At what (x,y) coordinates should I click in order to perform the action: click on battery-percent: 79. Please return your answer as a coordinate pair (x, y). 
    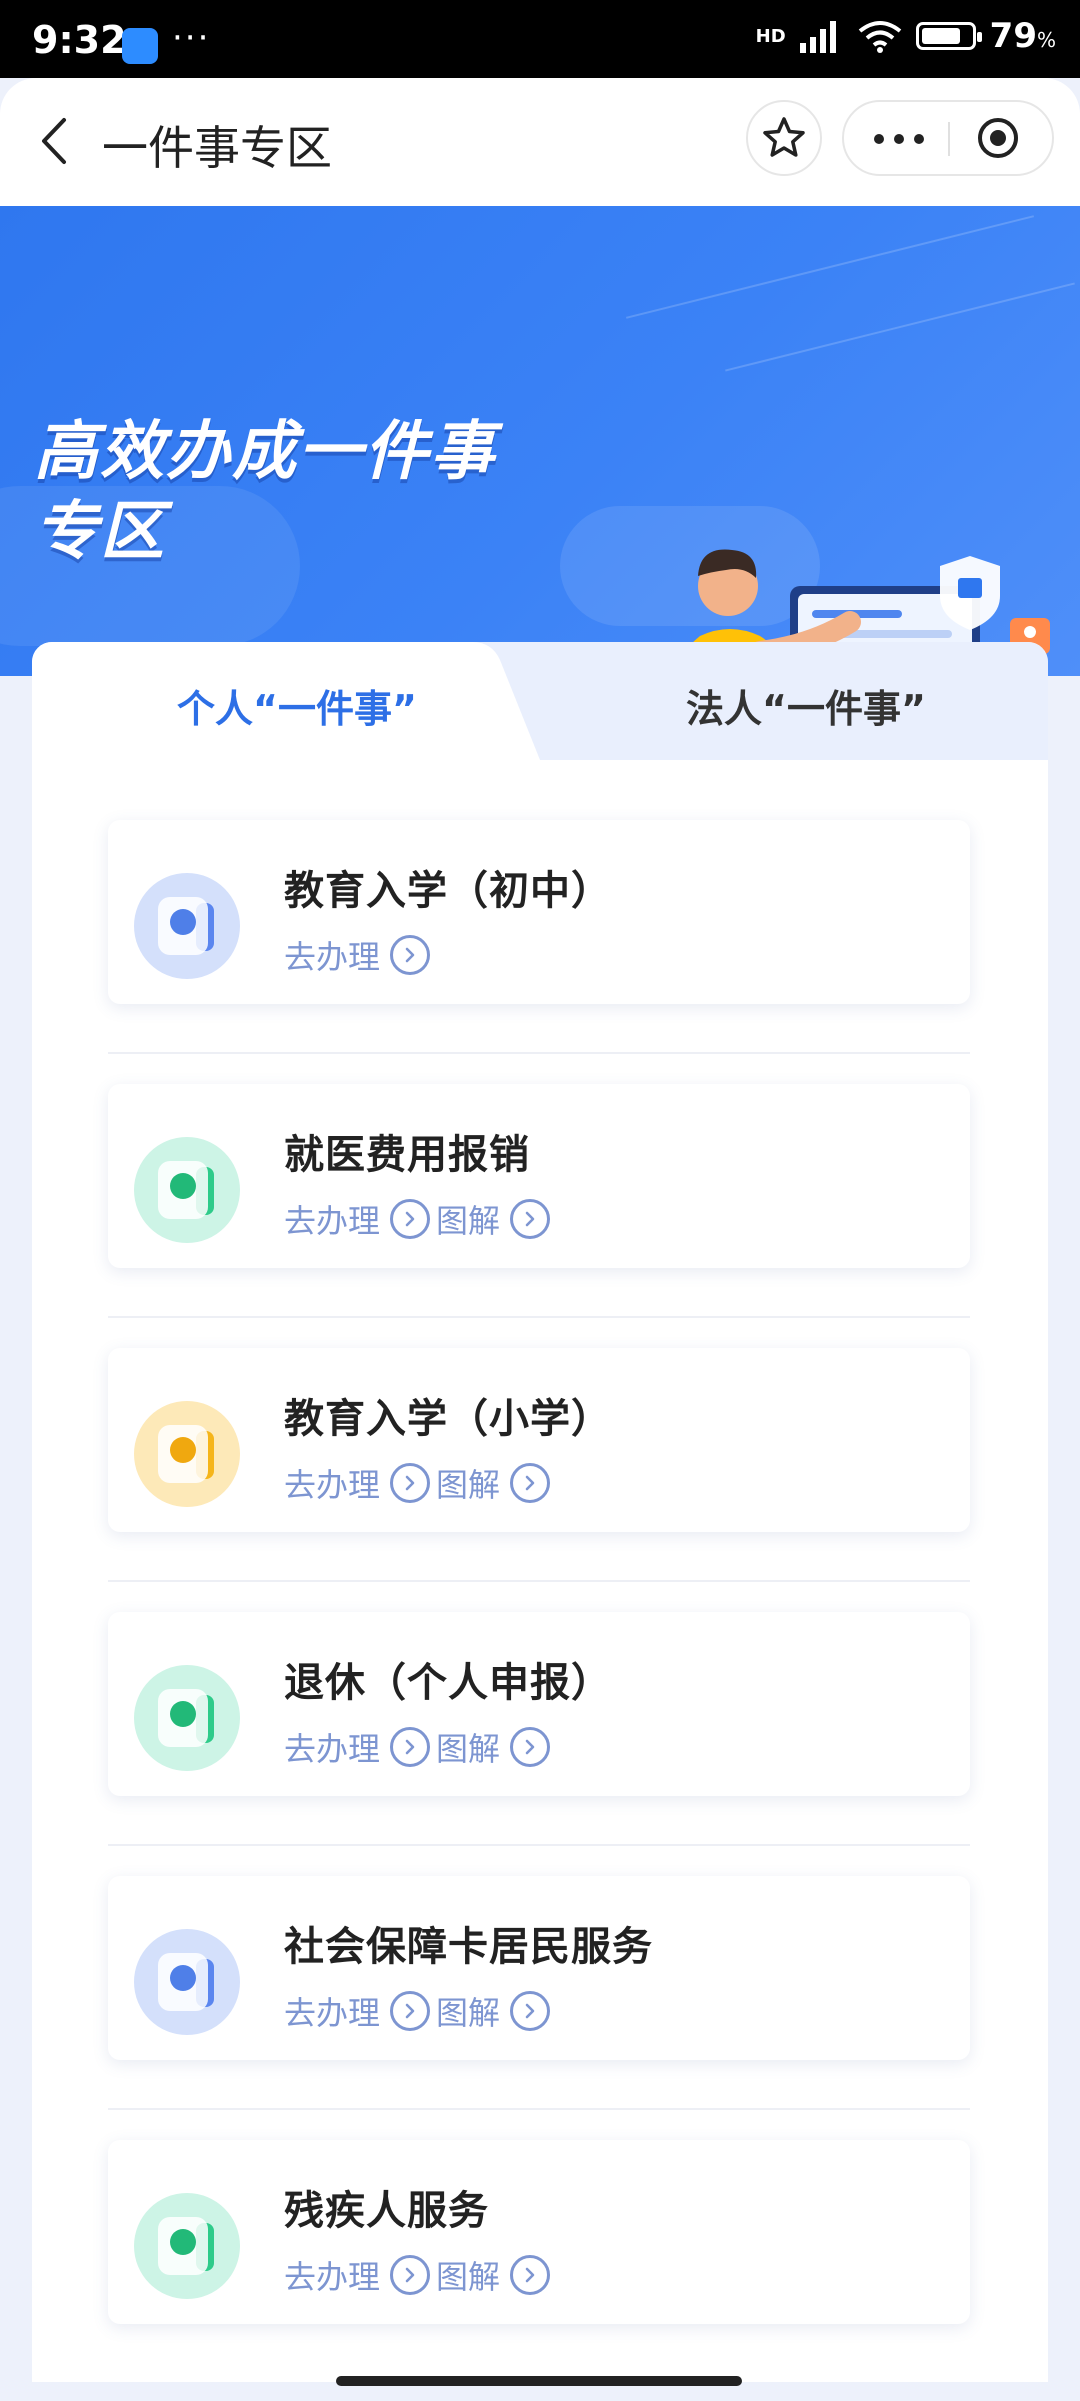
    Looking at the image, I should click on (1013, 36).